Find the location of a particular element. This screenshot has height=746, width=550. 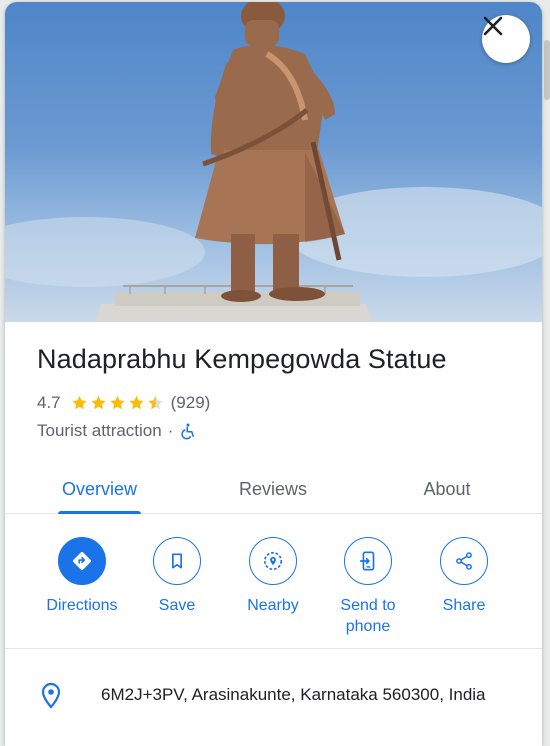

category-row: Tourist attraction · is located at coordinates (117, 431).